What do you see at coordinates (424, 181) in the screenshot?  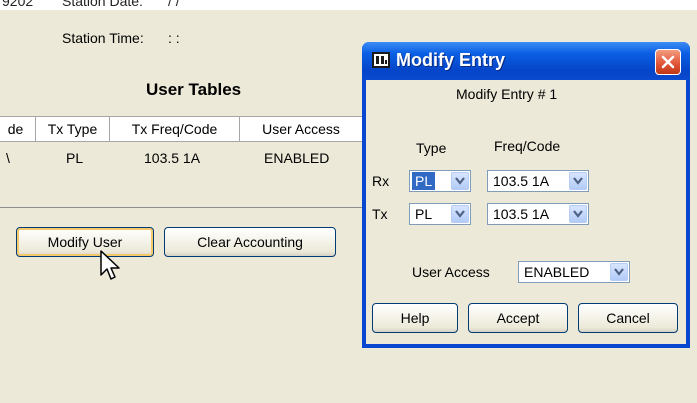 I see `rx-type-value: PL` at bounding box center [424, 181].